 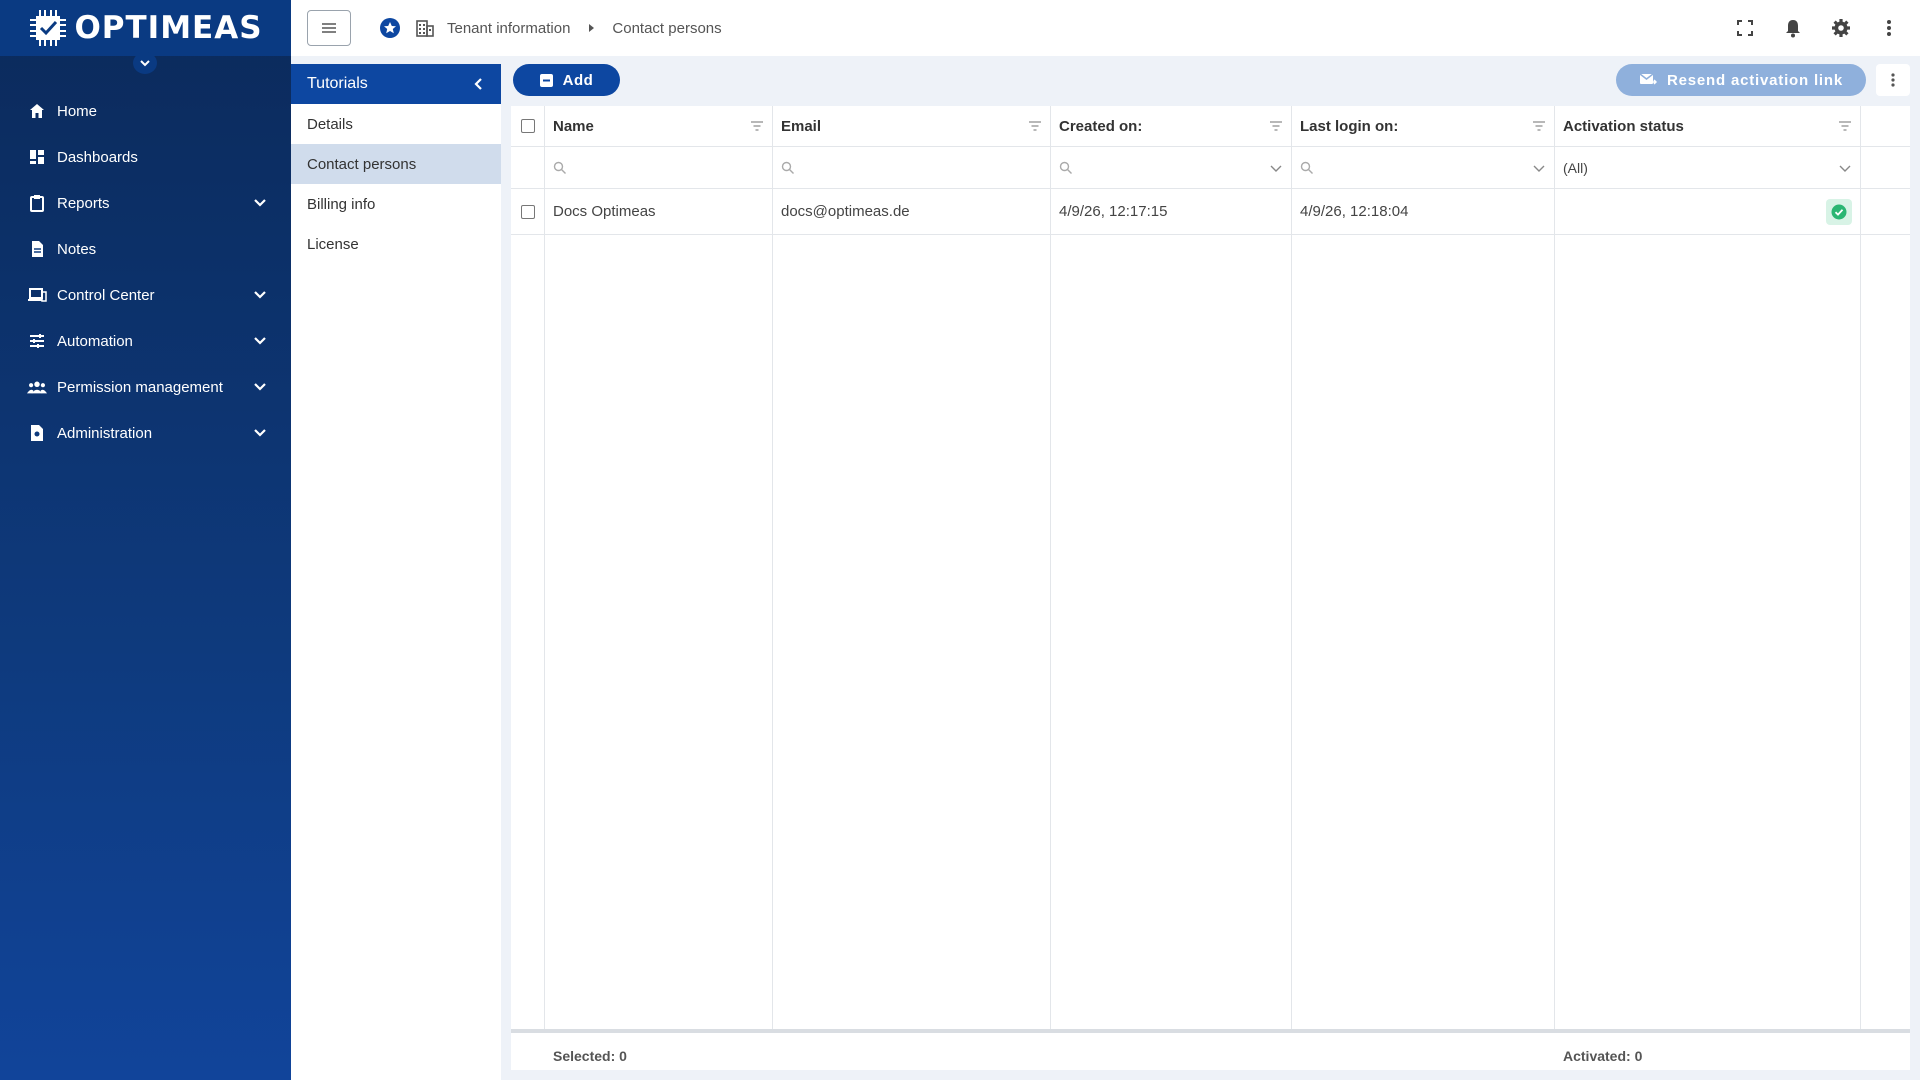 I want to click on created-on-filter-input, so click(x=1171, y=167).